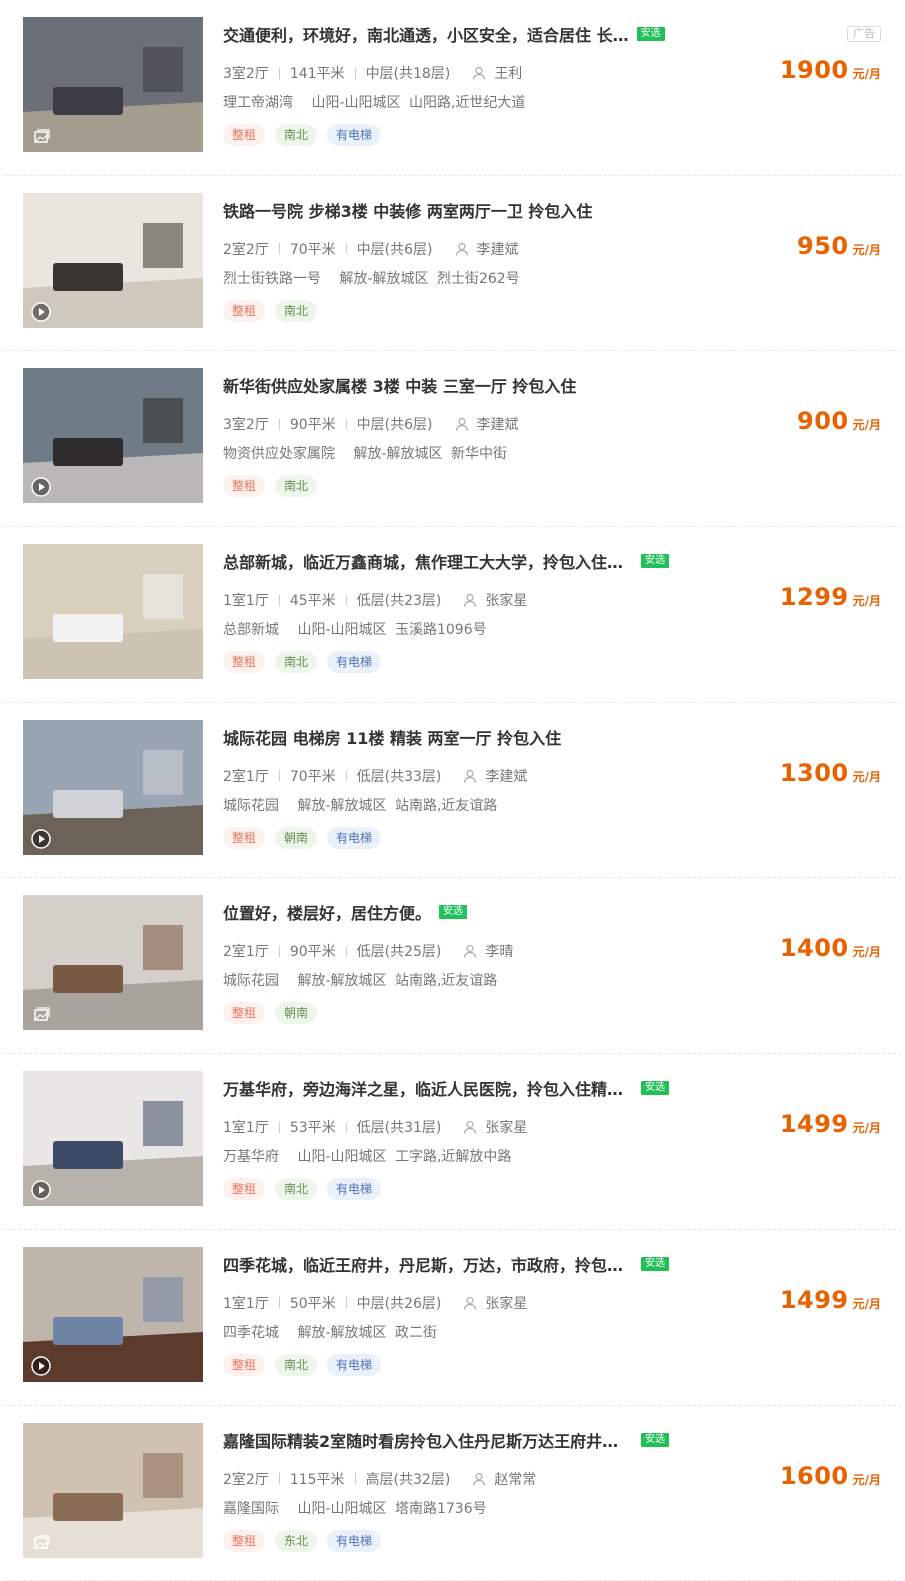 The image size is (905, 1581). Describe the element at coordinates (504, 1479) in the screenshot. I see `agent: 赵常常` at that location.